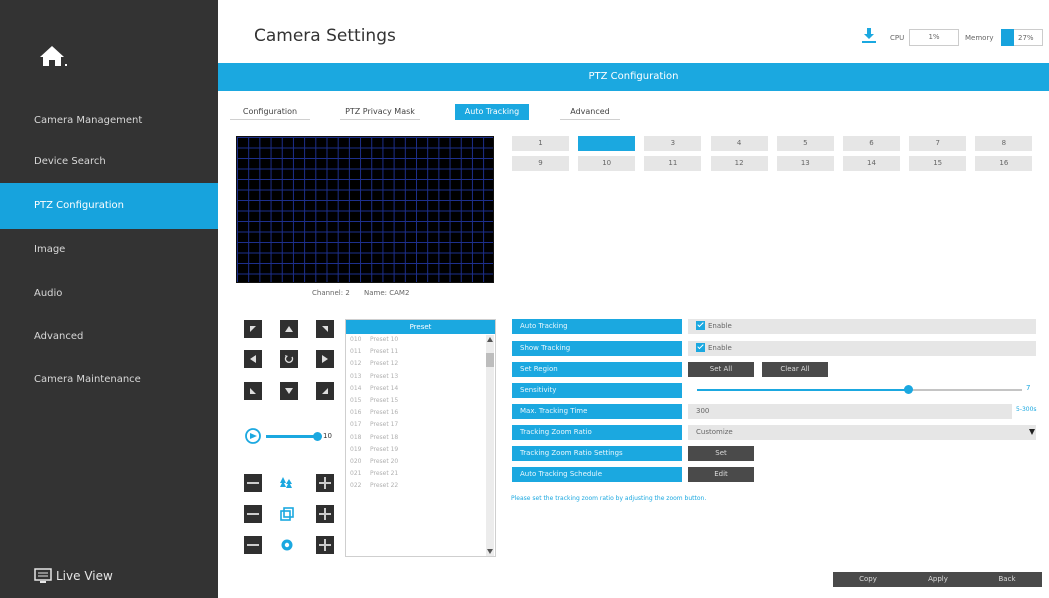 Image resolution: width=1049 pixels, height=598 pixels. What do you see at coordinates (365, 209) in the screenshot?
I see `tracking-region-preview` at bounding box center [365, 209].